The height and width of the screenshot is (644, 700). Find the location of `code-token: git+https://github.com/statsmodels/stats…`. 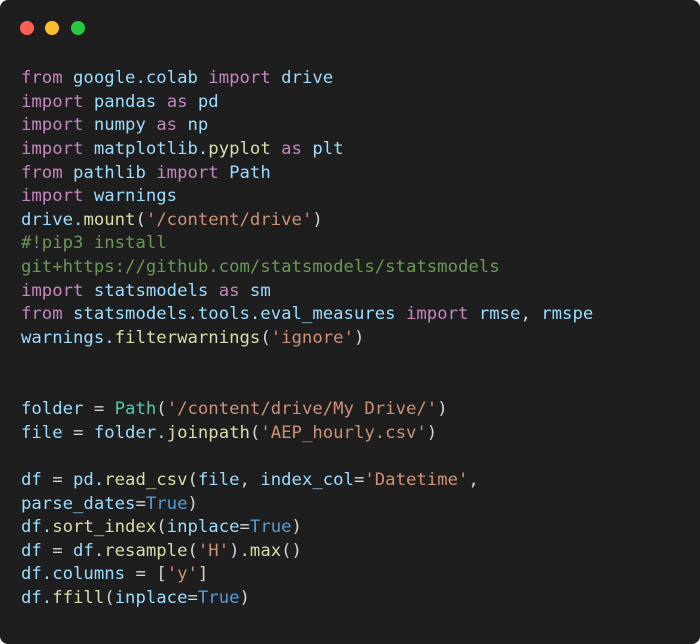

code-token: git+https://github.com/statsmodels/stats… is located at coordinates (260, 267).